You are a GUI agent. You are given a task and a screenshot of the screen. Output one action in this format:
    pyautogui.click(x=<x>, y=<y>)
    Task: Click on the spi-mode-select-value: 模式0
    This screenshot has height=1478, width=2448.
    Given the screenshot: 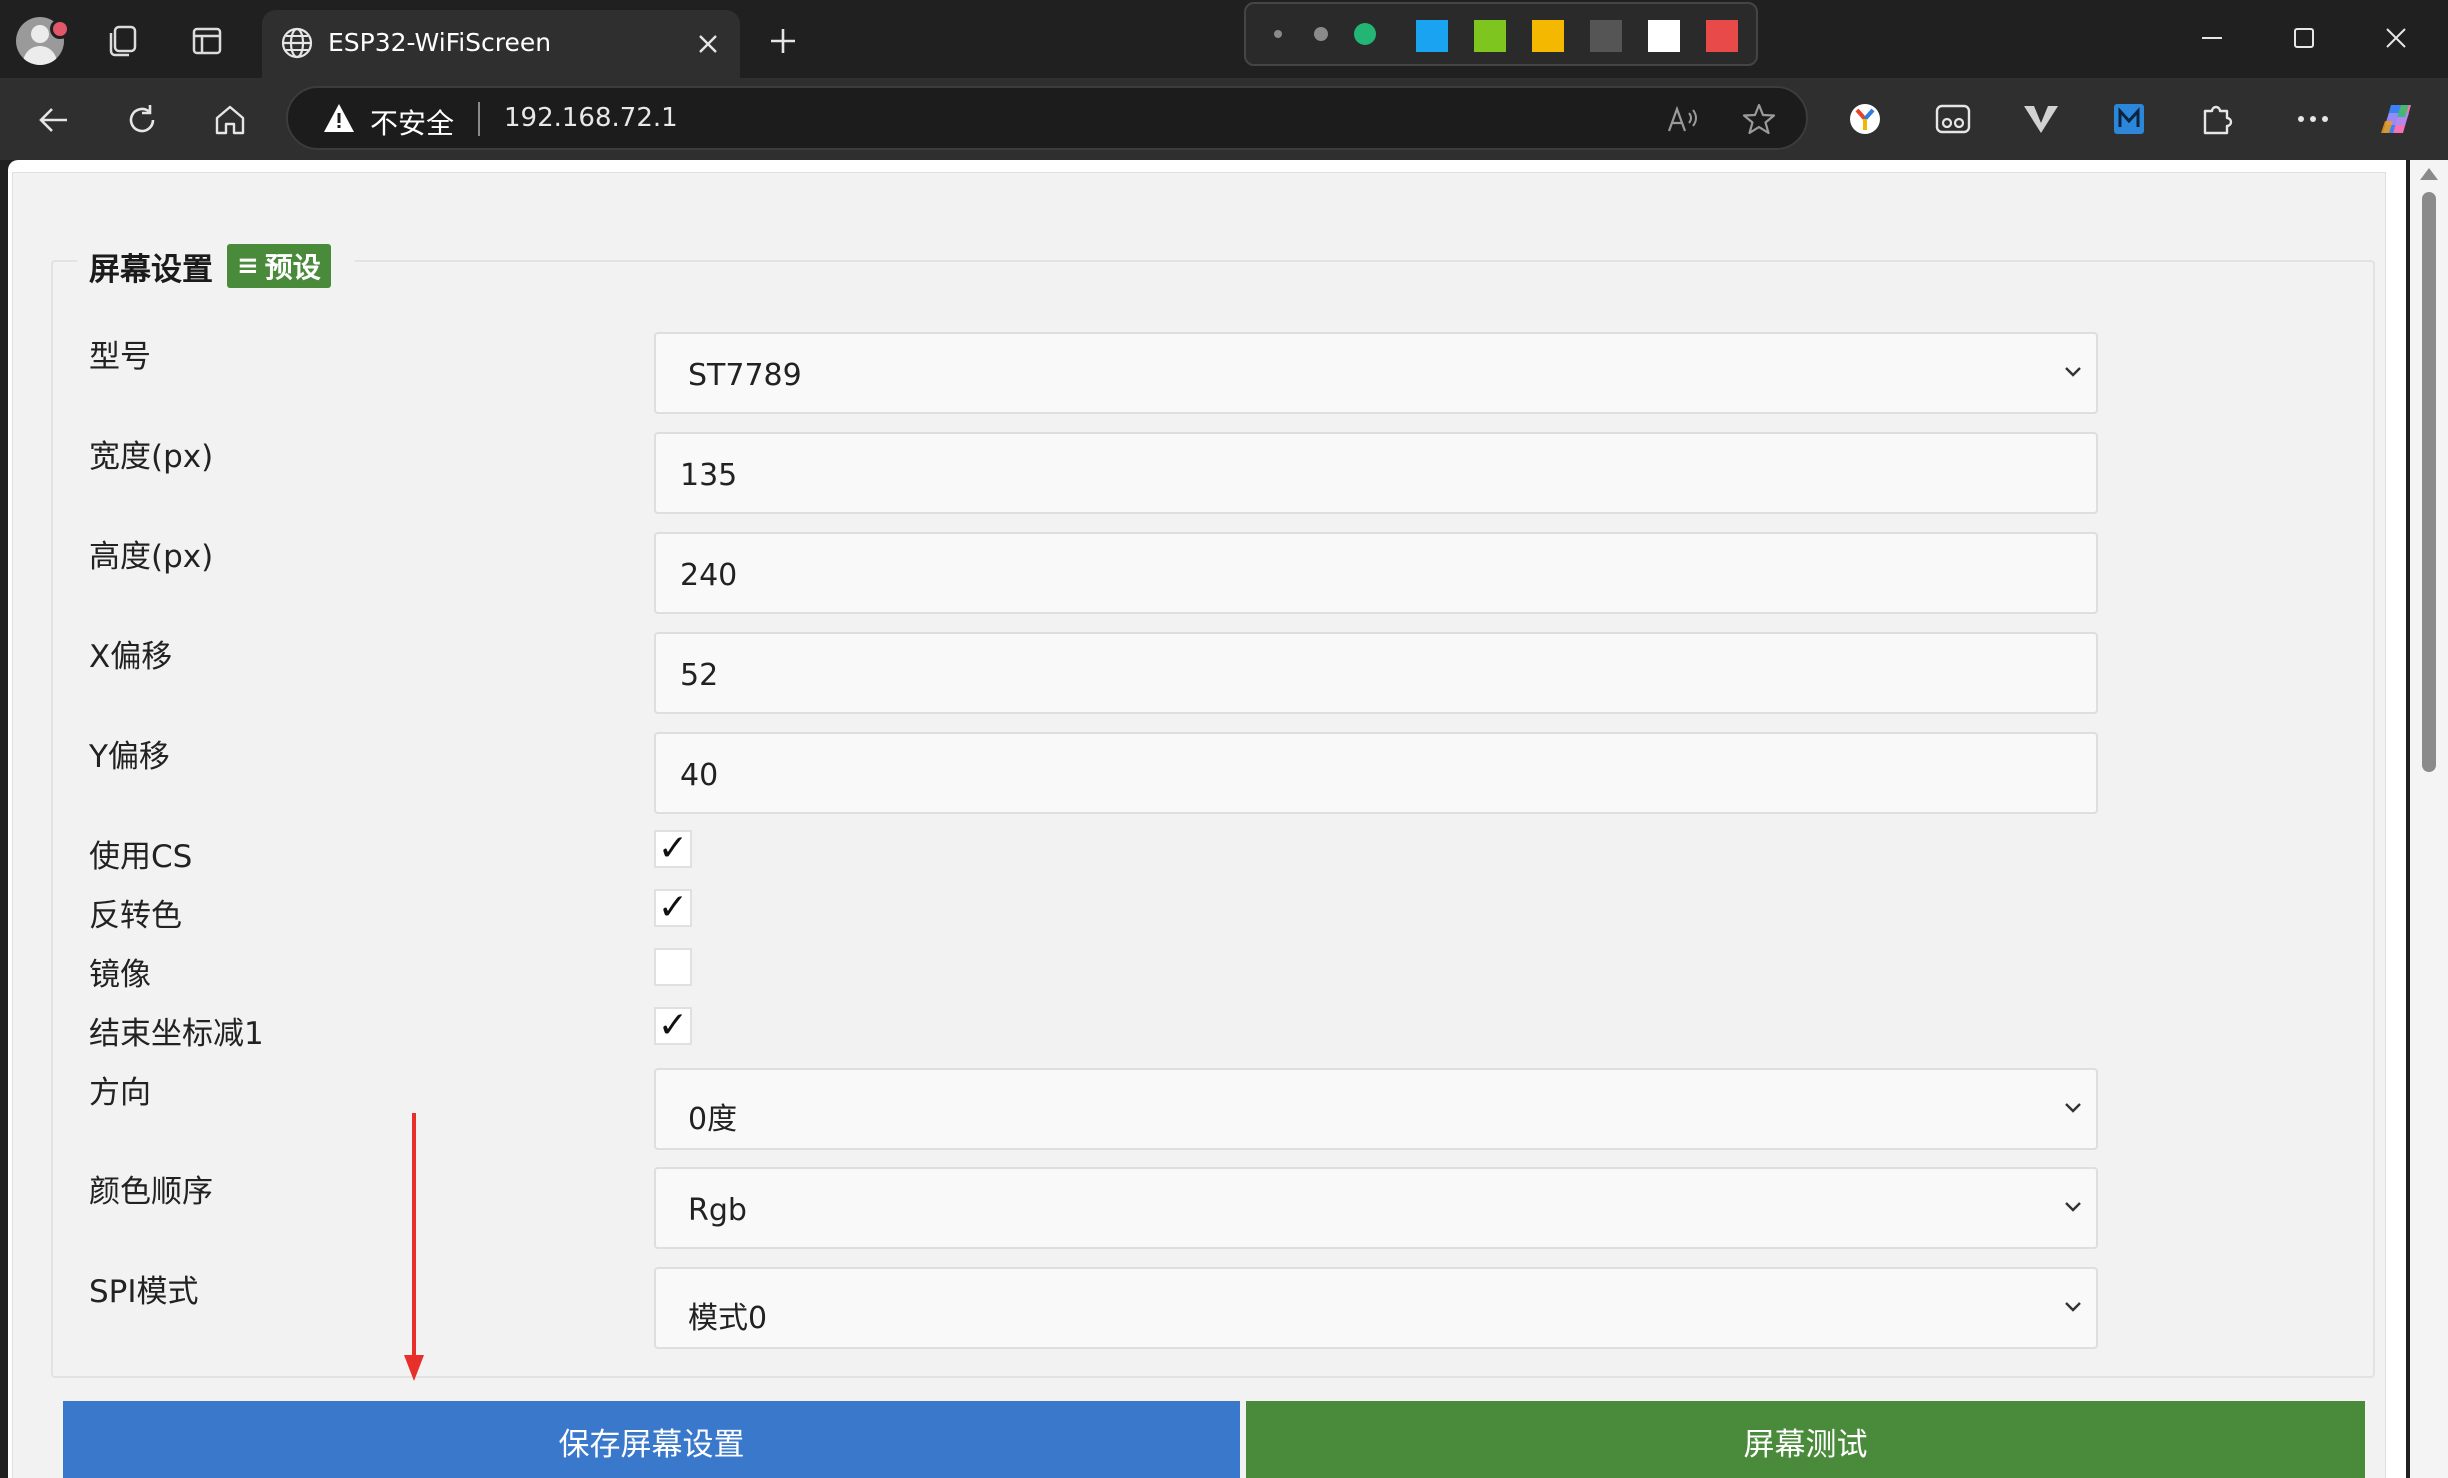 What is the action you would take?
    pyautogui.click(x=728, y=1318)
    